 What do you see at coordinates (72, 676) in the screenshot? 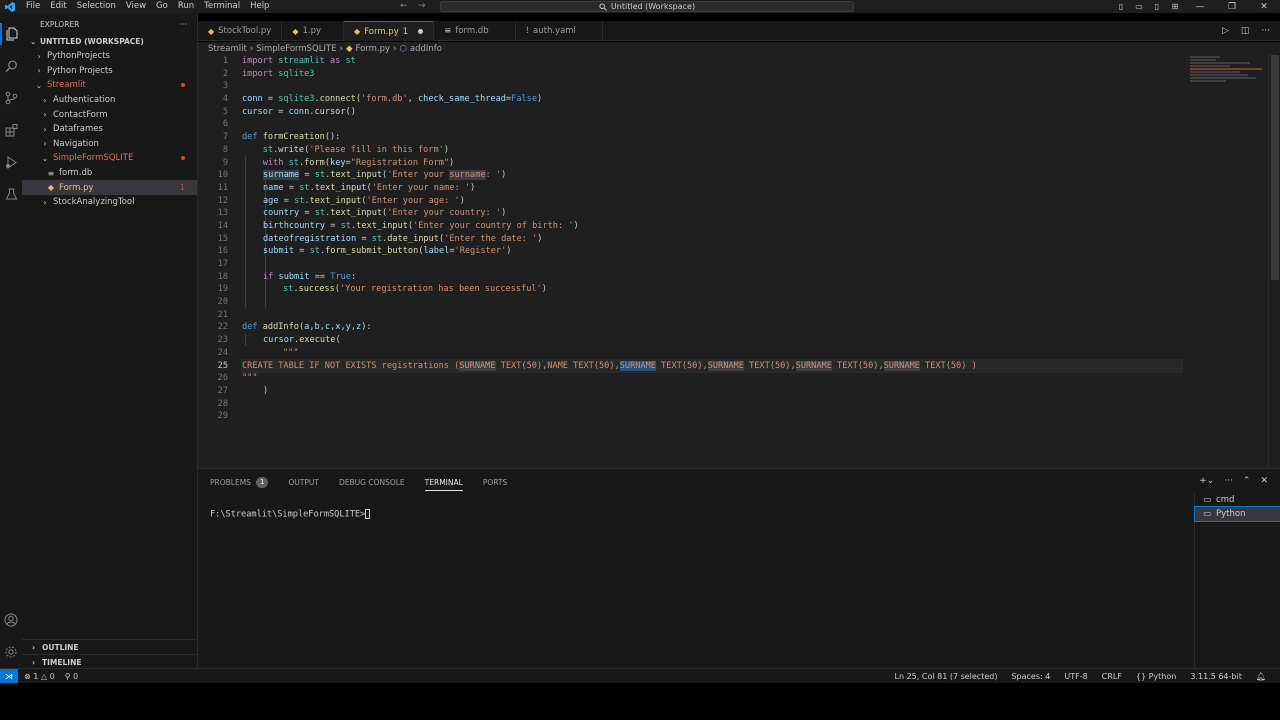
I see `ports-status: ⚲ 0` at bounding box center [72, 676].